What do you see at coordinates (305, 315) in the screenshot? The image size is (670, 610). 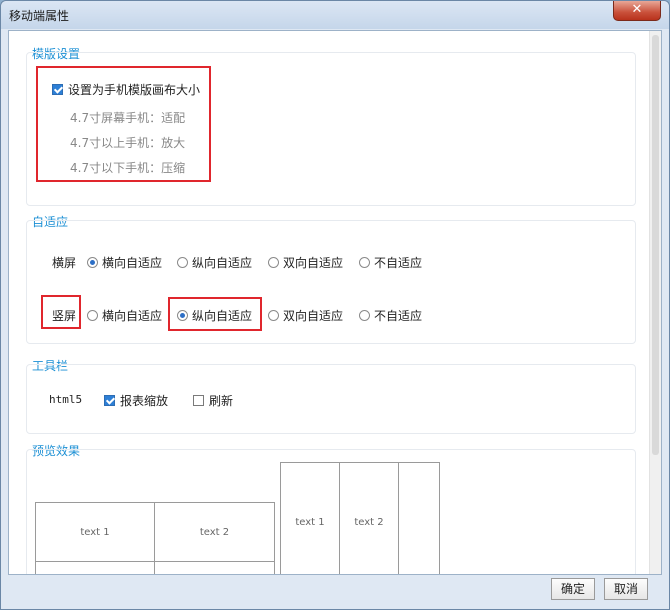 I see `portrait-radio-both: 双向自适应` at bounding box center [305, 315].